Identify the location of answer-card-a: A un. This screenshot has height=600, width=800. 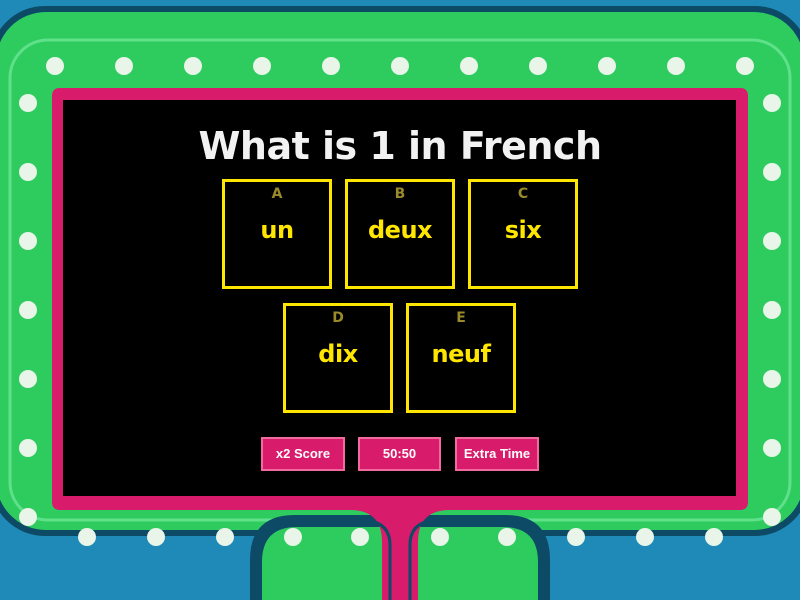
(277, 234).